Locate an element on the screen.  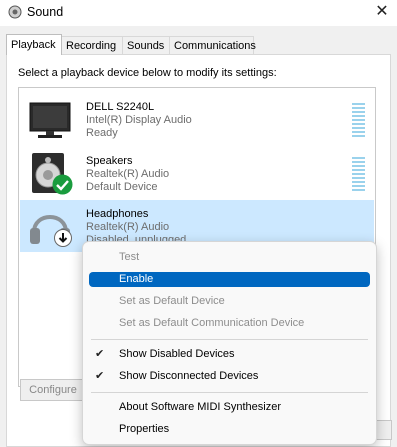
menu-item-set-default-comm: Set as Default Communication Device is located at coordinates (229, 323).